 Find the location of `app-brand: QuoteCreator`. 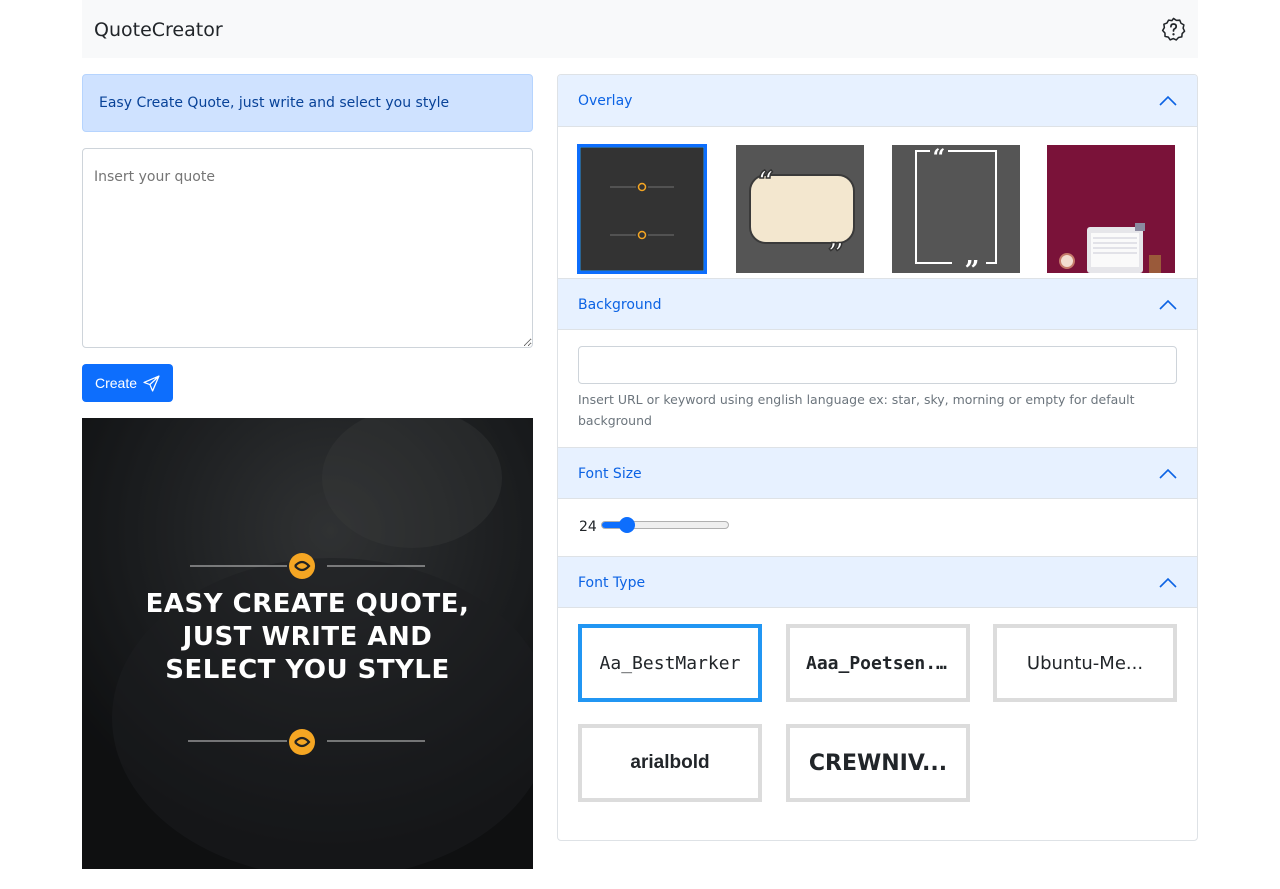

app-brand: QuoteCreator is located at coordinates (158, 30).